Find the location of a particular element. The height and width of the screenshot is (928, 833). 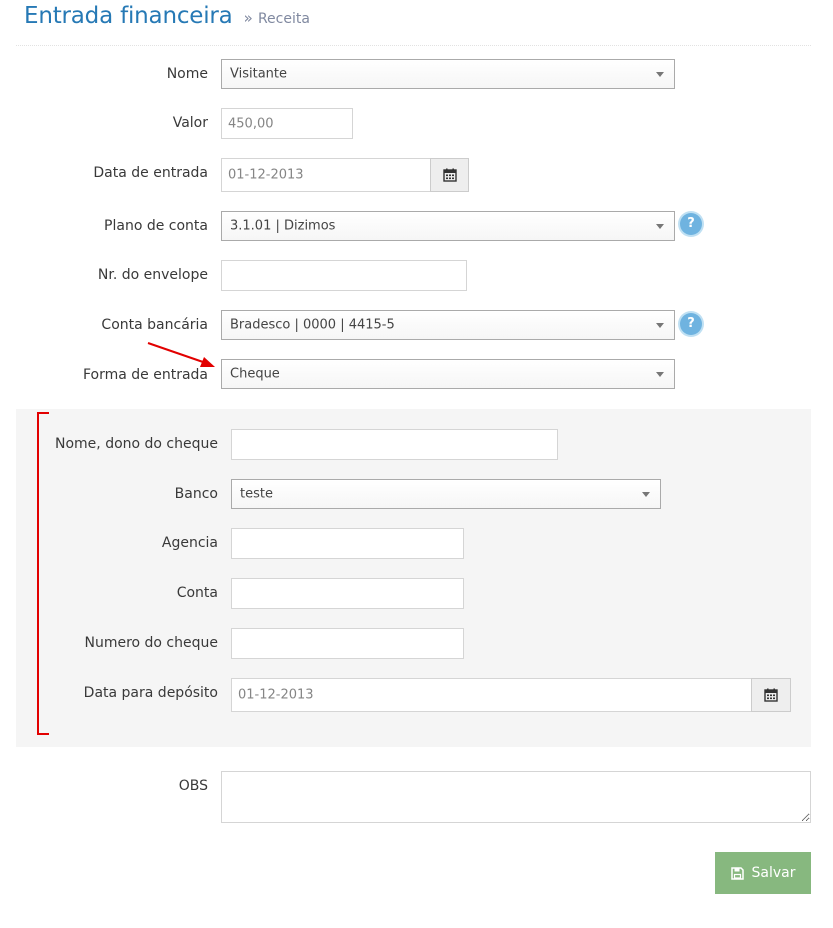

data-deposito-input: 01-12-2013 is located at coordinates (491, 695).